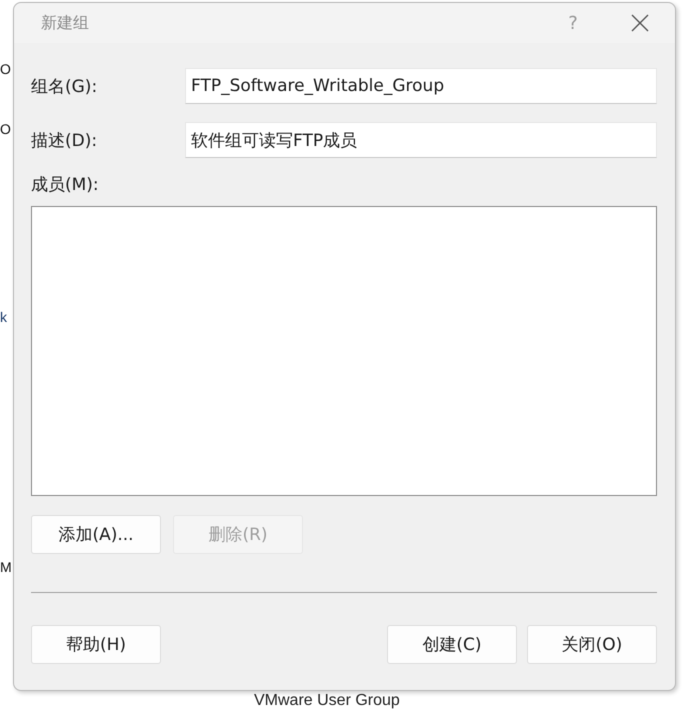 This screenshot has width=686, height=711. Describe the element at coordinates (592, 644) in the screenshot. I see `close-button: 关闭(O)` at that location.